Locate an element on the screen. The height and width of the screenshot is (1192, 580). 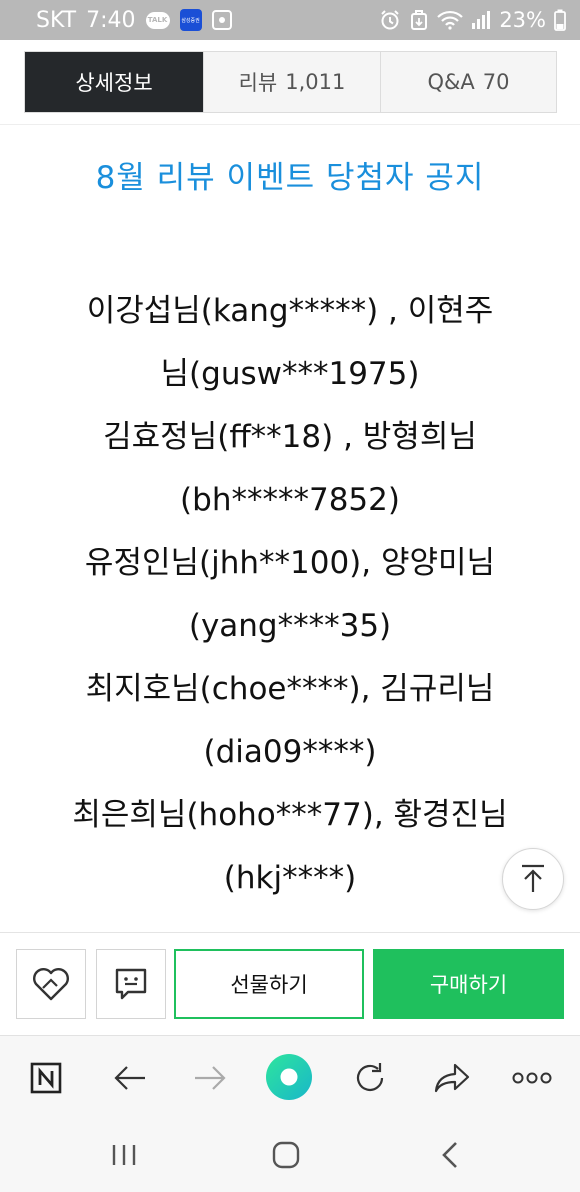
recent-apps-button is located at coordinates (124, 1155).